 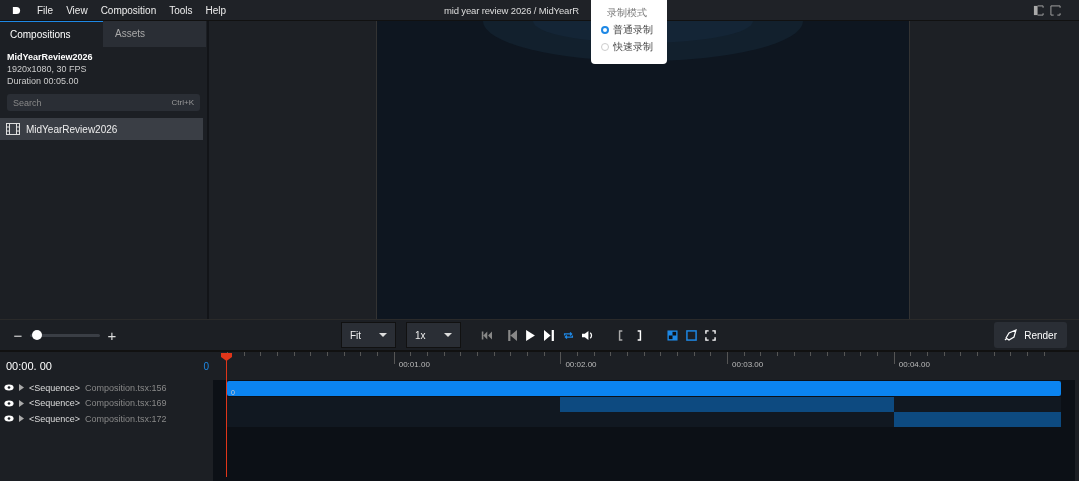 I want to click on layer-source: Composition.tsx:169, so click(x=126, y=403).